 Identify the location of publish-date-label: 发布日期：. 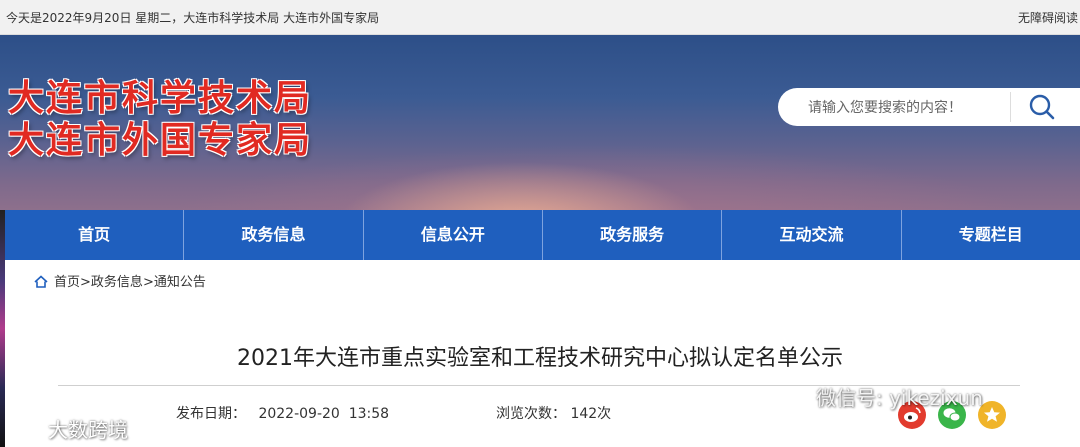
(211, 414).